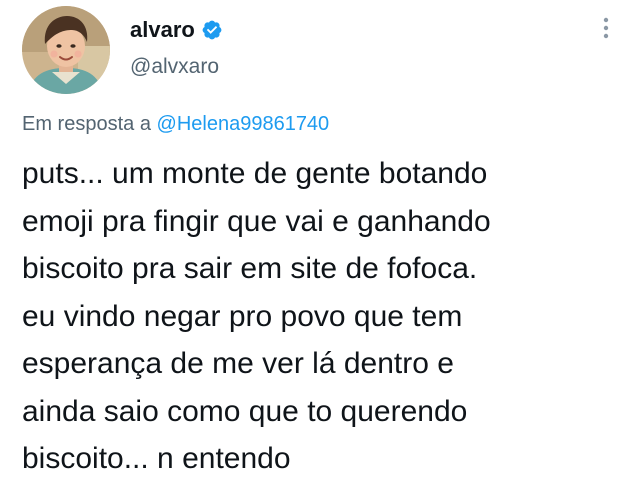 This screenshot has width=617, height=483. I want to click on author-name-row: alvaro, so click(176, 30).